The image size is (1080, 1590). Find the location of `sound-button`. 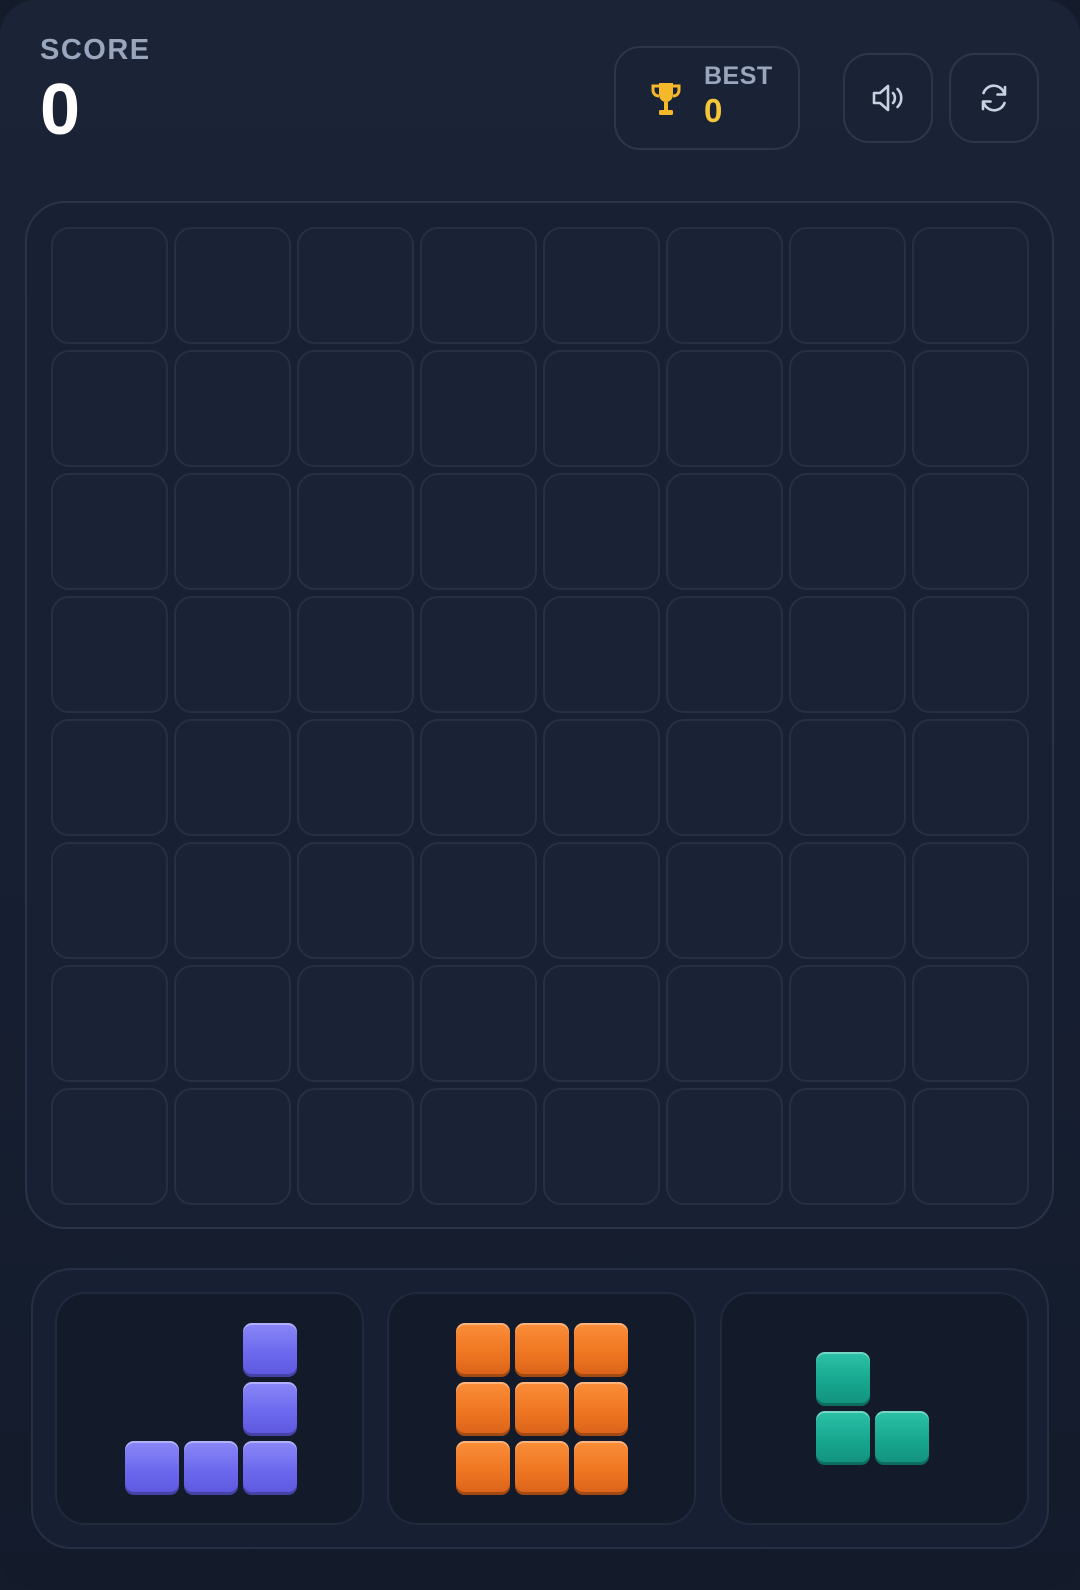

sound-button is located at coordinates (888, 98).